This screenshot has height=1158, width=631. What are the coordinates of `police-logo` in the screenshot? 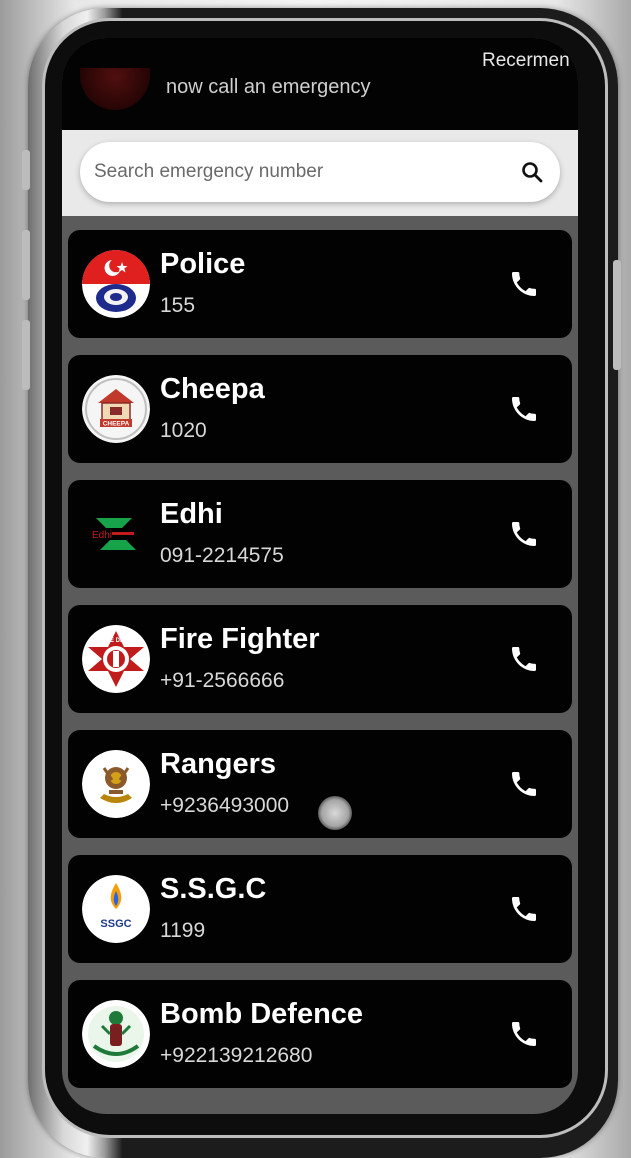 It's located at (116, 284).